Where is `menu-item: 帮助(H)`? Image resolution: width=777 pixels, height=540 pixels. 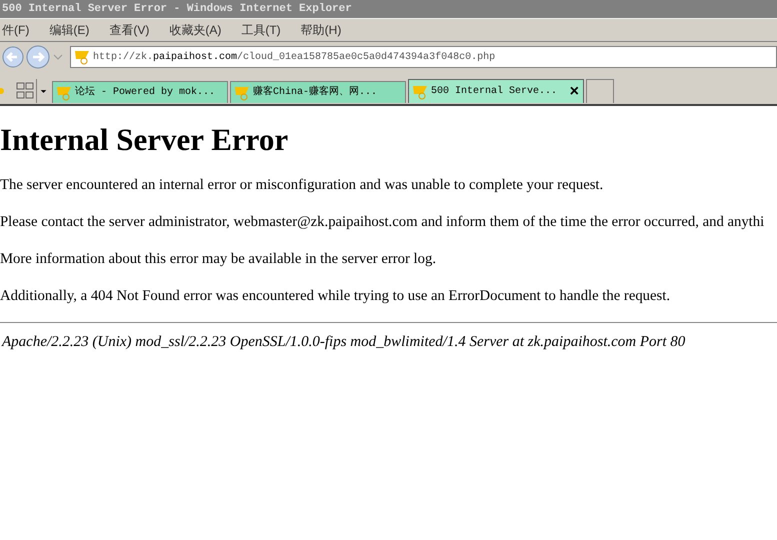 menu-item: 帮助(H) is located at coordinates (321, 30).